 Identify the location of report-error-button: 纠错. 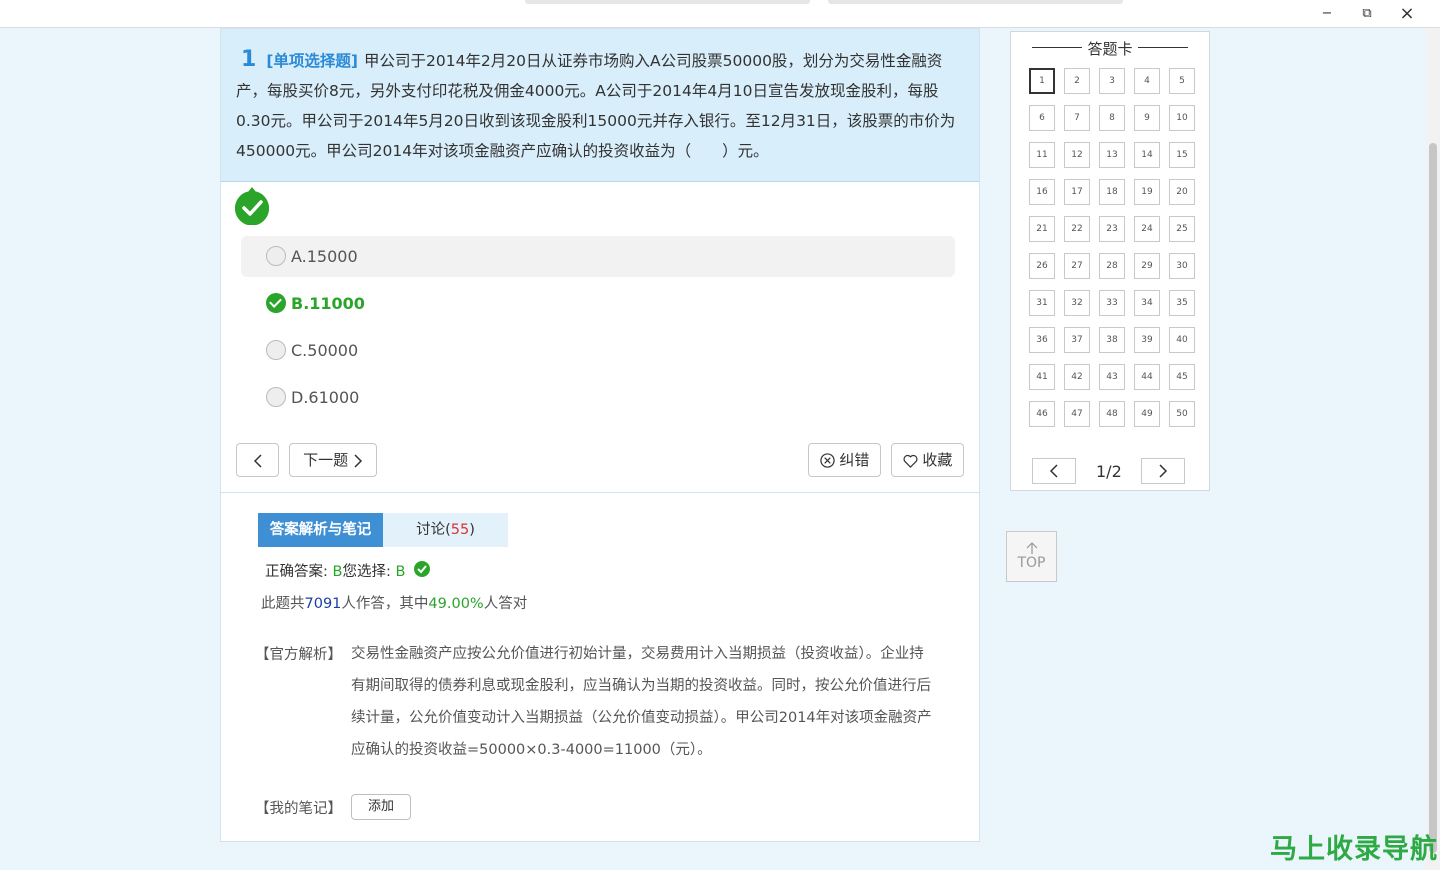
(844, 460).